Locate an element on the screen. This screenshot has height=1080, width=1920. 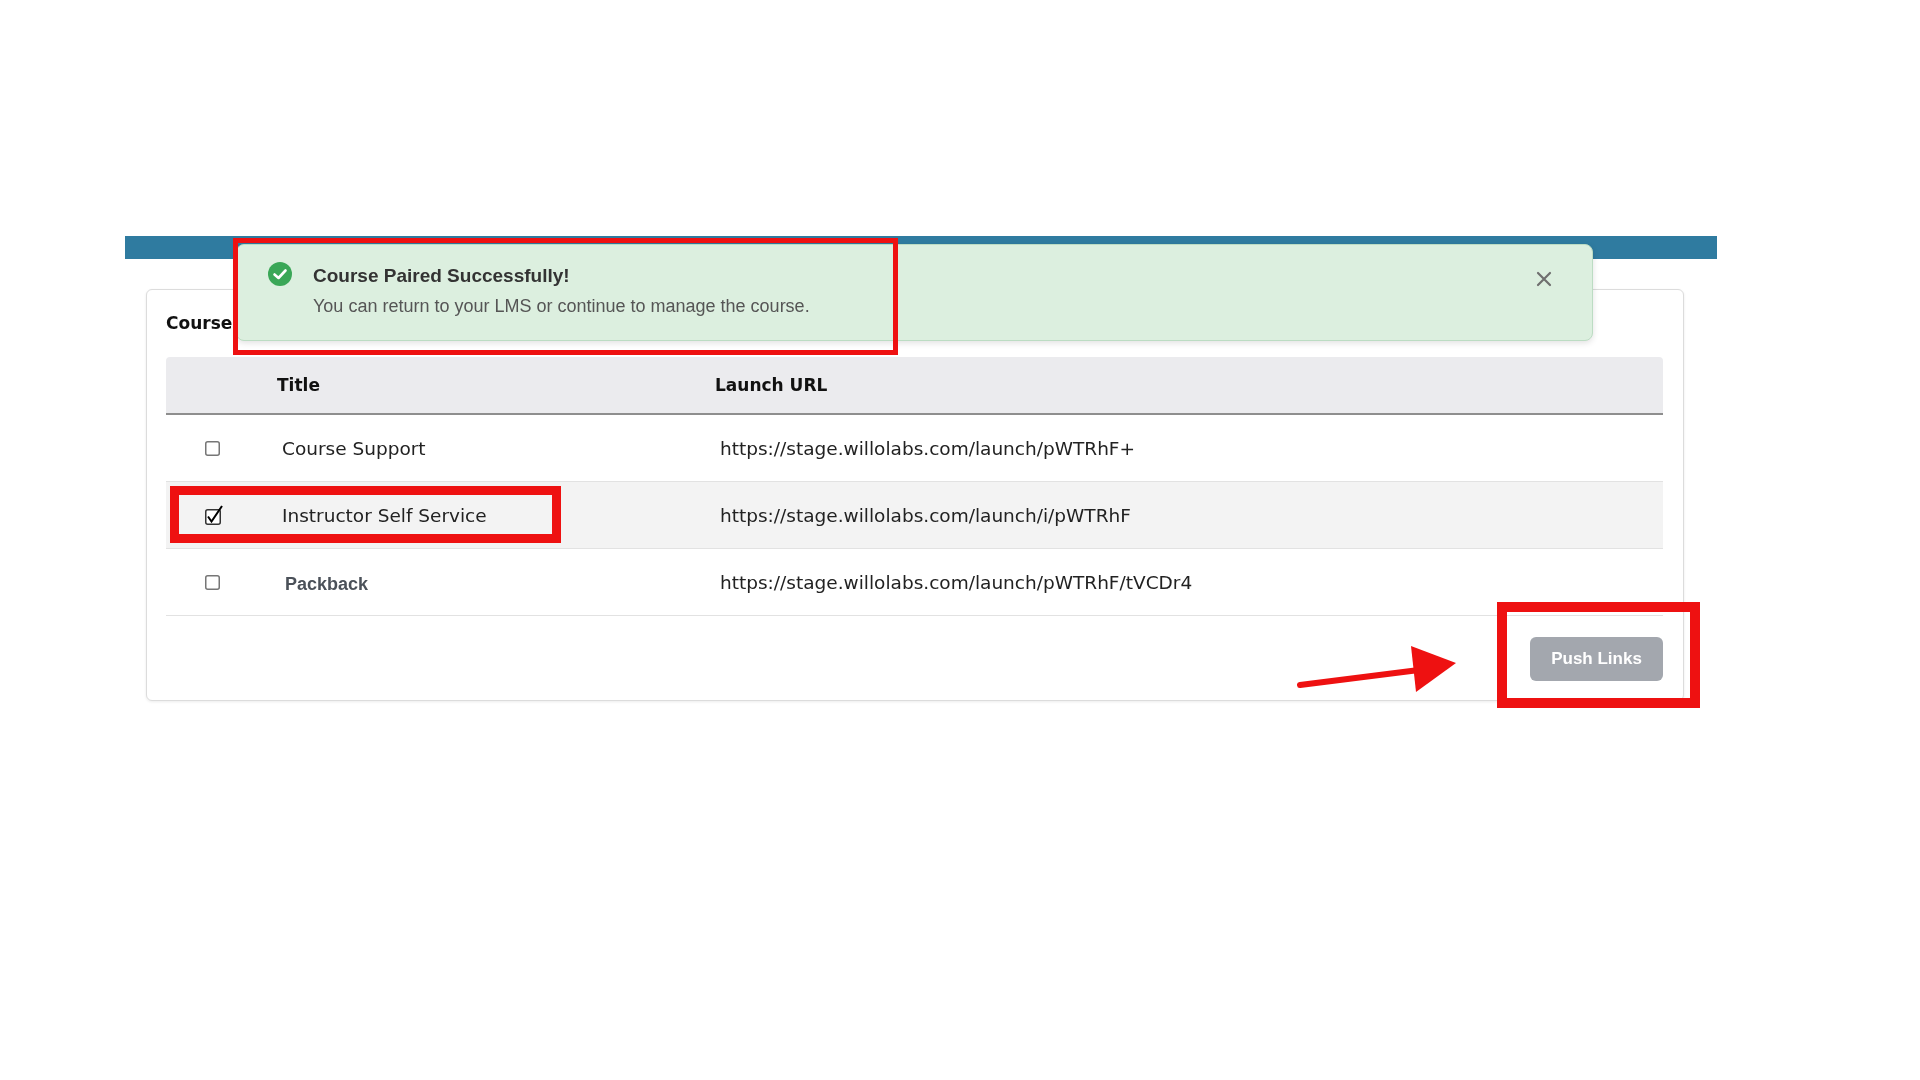
close-icon is located at coordinates (1544, 279).